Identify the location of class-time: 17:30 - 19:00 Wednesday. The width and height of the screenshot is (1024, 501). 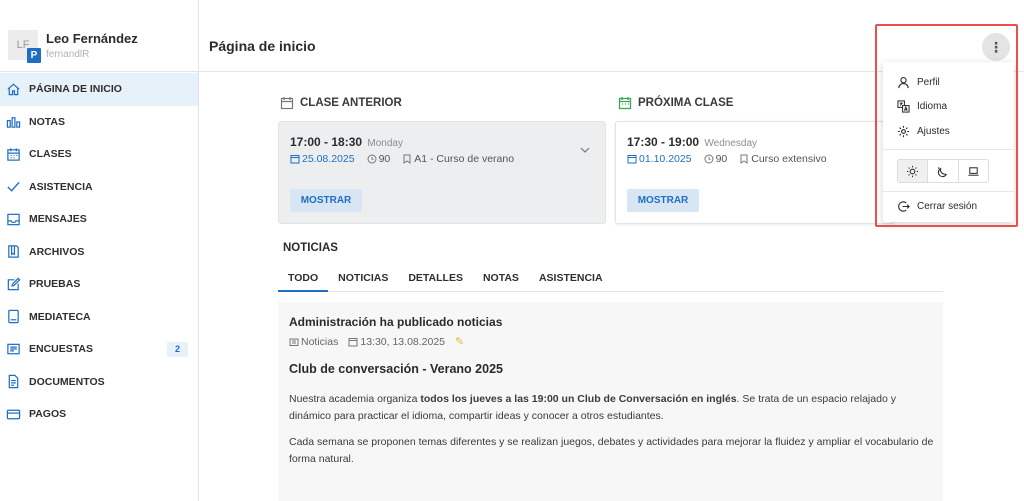
(692, 142).